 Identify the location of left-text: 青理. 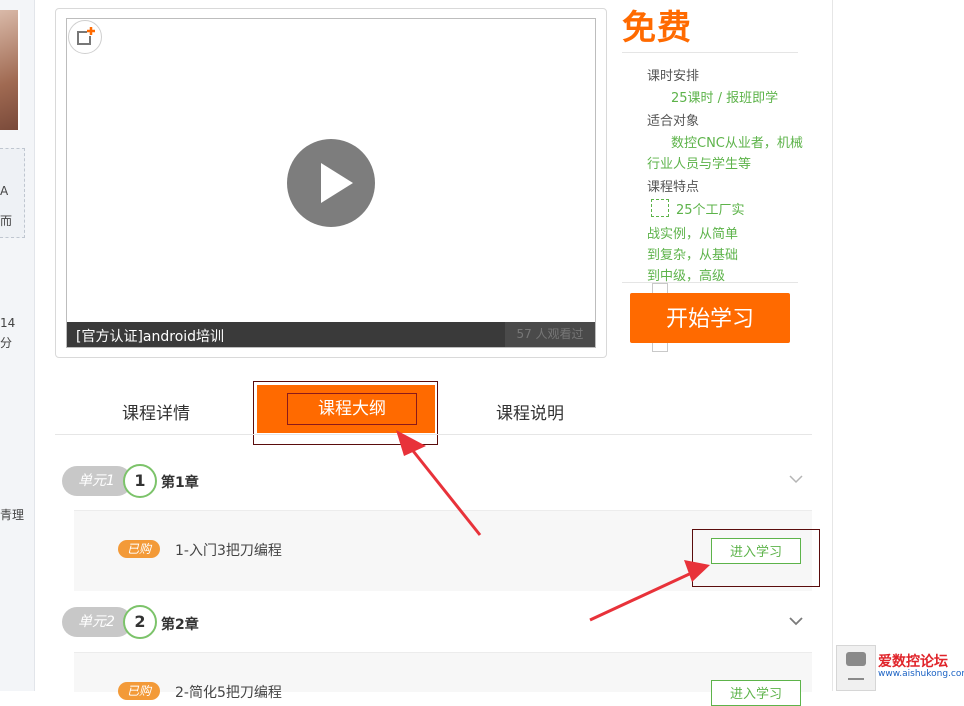
(12, 515).